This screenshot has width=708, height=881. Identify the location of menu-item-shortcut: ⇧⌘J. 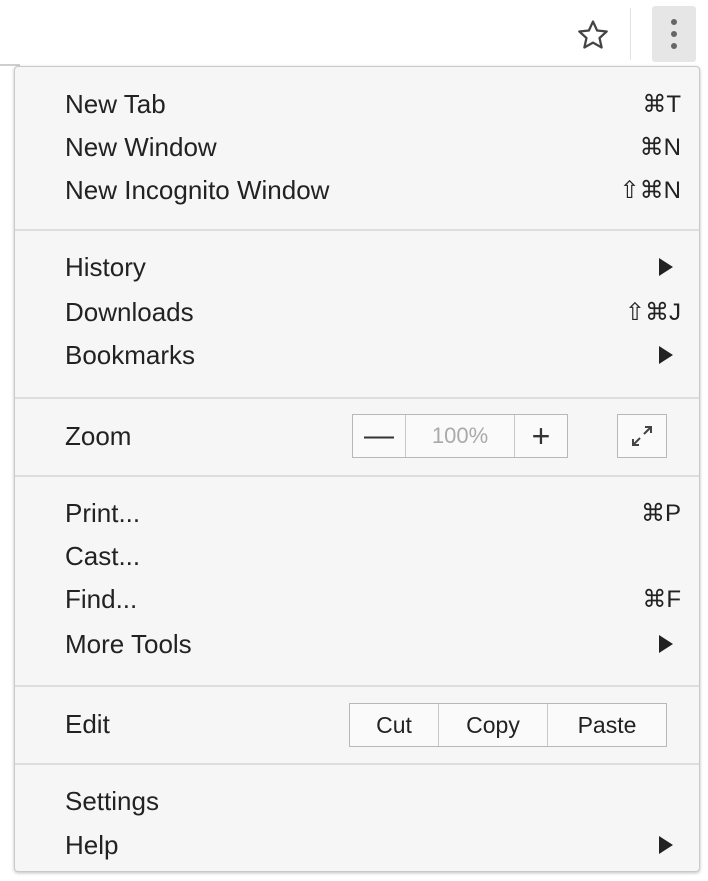
(652, 312).